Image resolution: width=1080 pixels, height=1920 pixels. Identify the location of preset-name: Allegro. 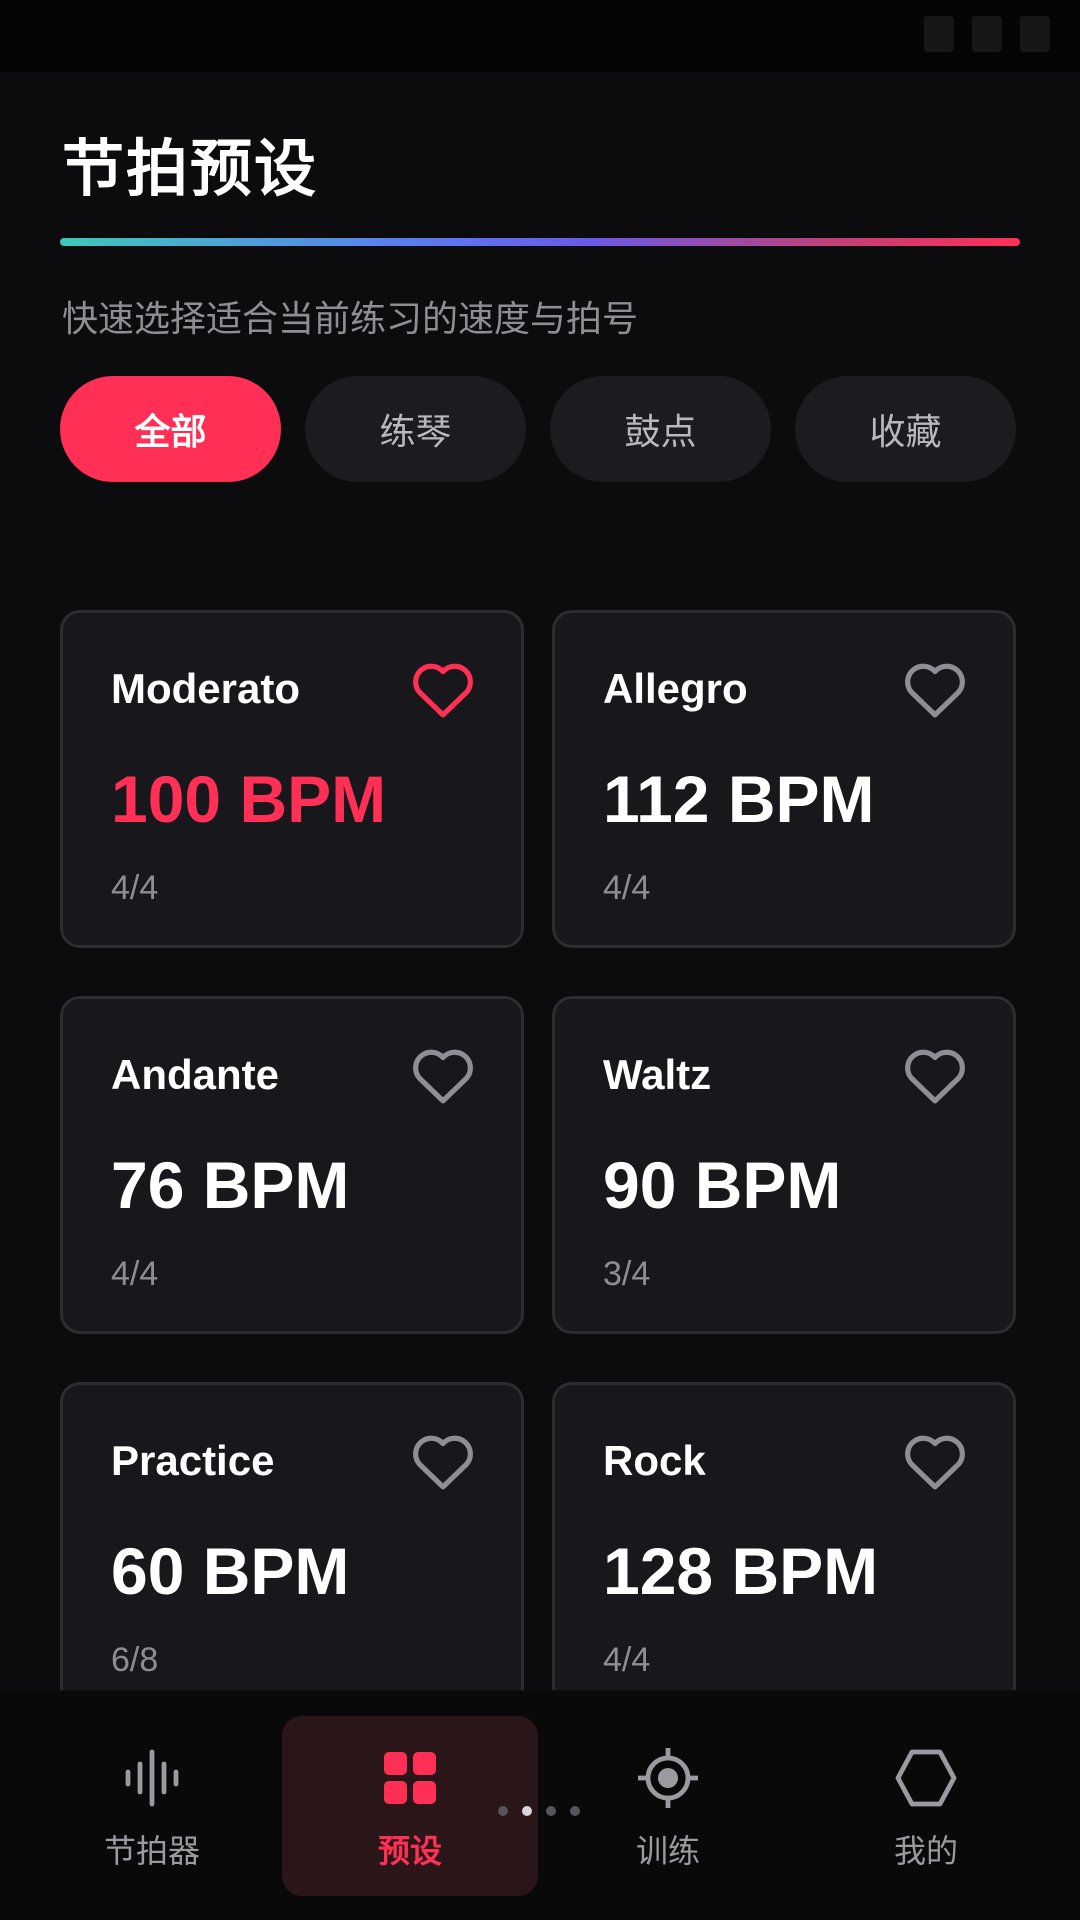
(675, 688).